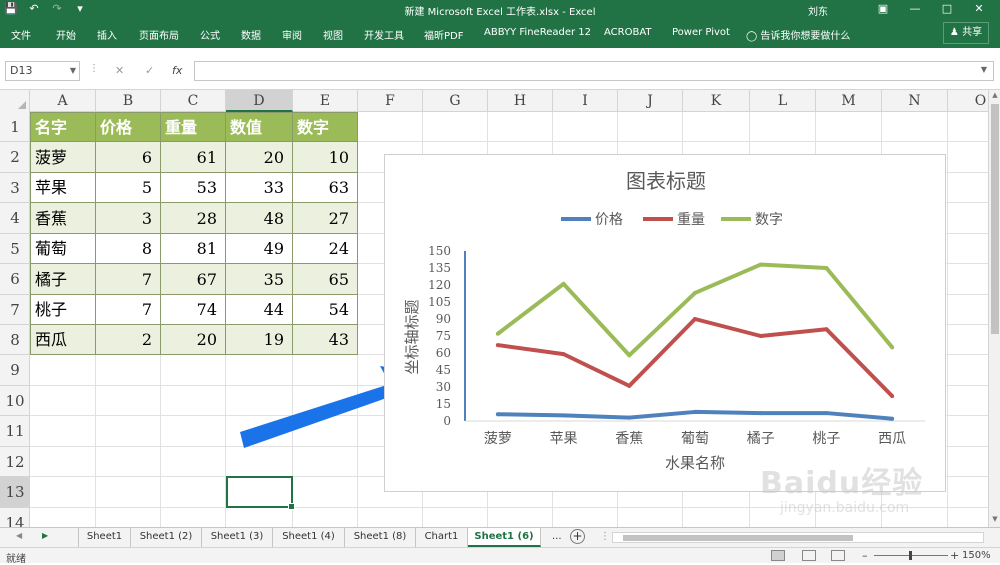 Image resolution: width=1000 pixels, height=565 pixels. What do you see at coordinates (260, 493) in the screenshot?
I see `active-cell-d13` at bounding box center [260, 493].